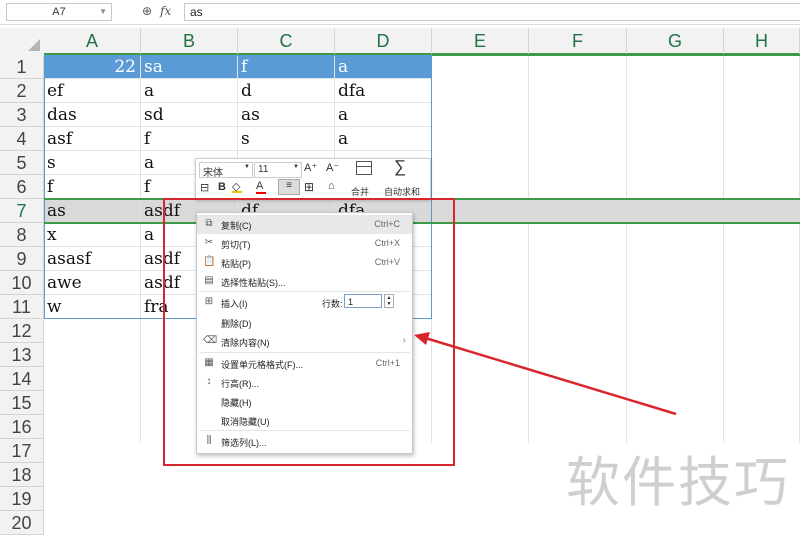 The width and height of the screenshot is (800, 535). I want to click on row-count-input: 1, so click(363, 301).